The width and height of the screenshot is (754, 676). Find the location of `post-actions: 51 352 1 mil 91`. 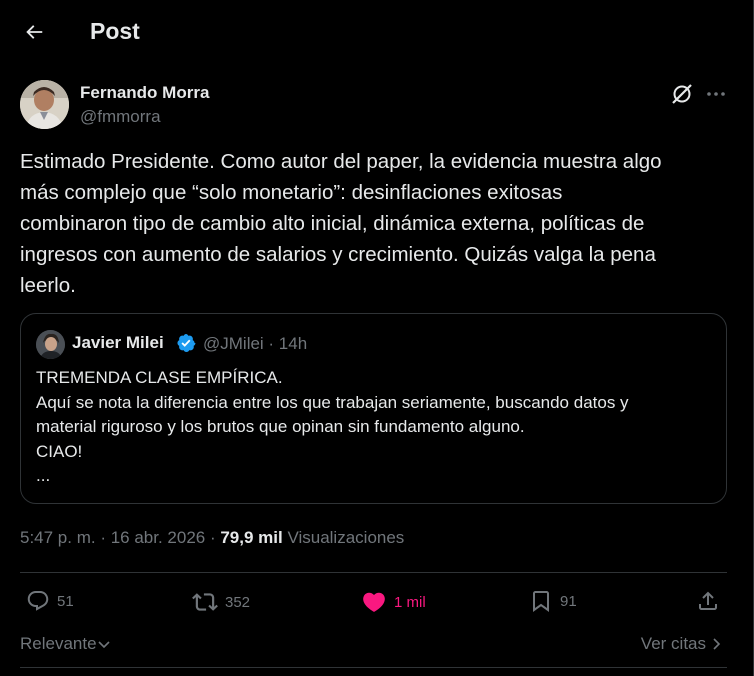

post-actions: 51 352 1 mil 91 is located at coordinates (373, 604).